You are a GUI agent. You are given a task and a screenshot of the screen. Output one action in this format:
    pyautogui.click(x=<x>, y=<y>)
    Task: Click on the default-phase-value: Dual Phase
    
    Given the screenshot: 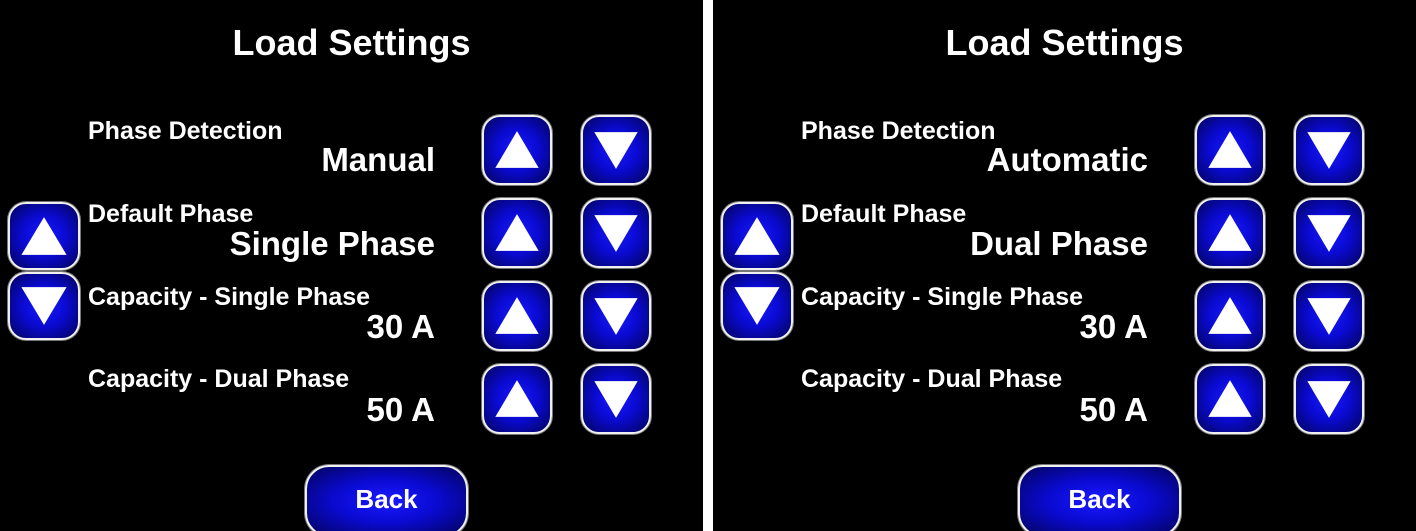 What is the action you would take?
    pyautogui.click(x=1059, y=243)
    